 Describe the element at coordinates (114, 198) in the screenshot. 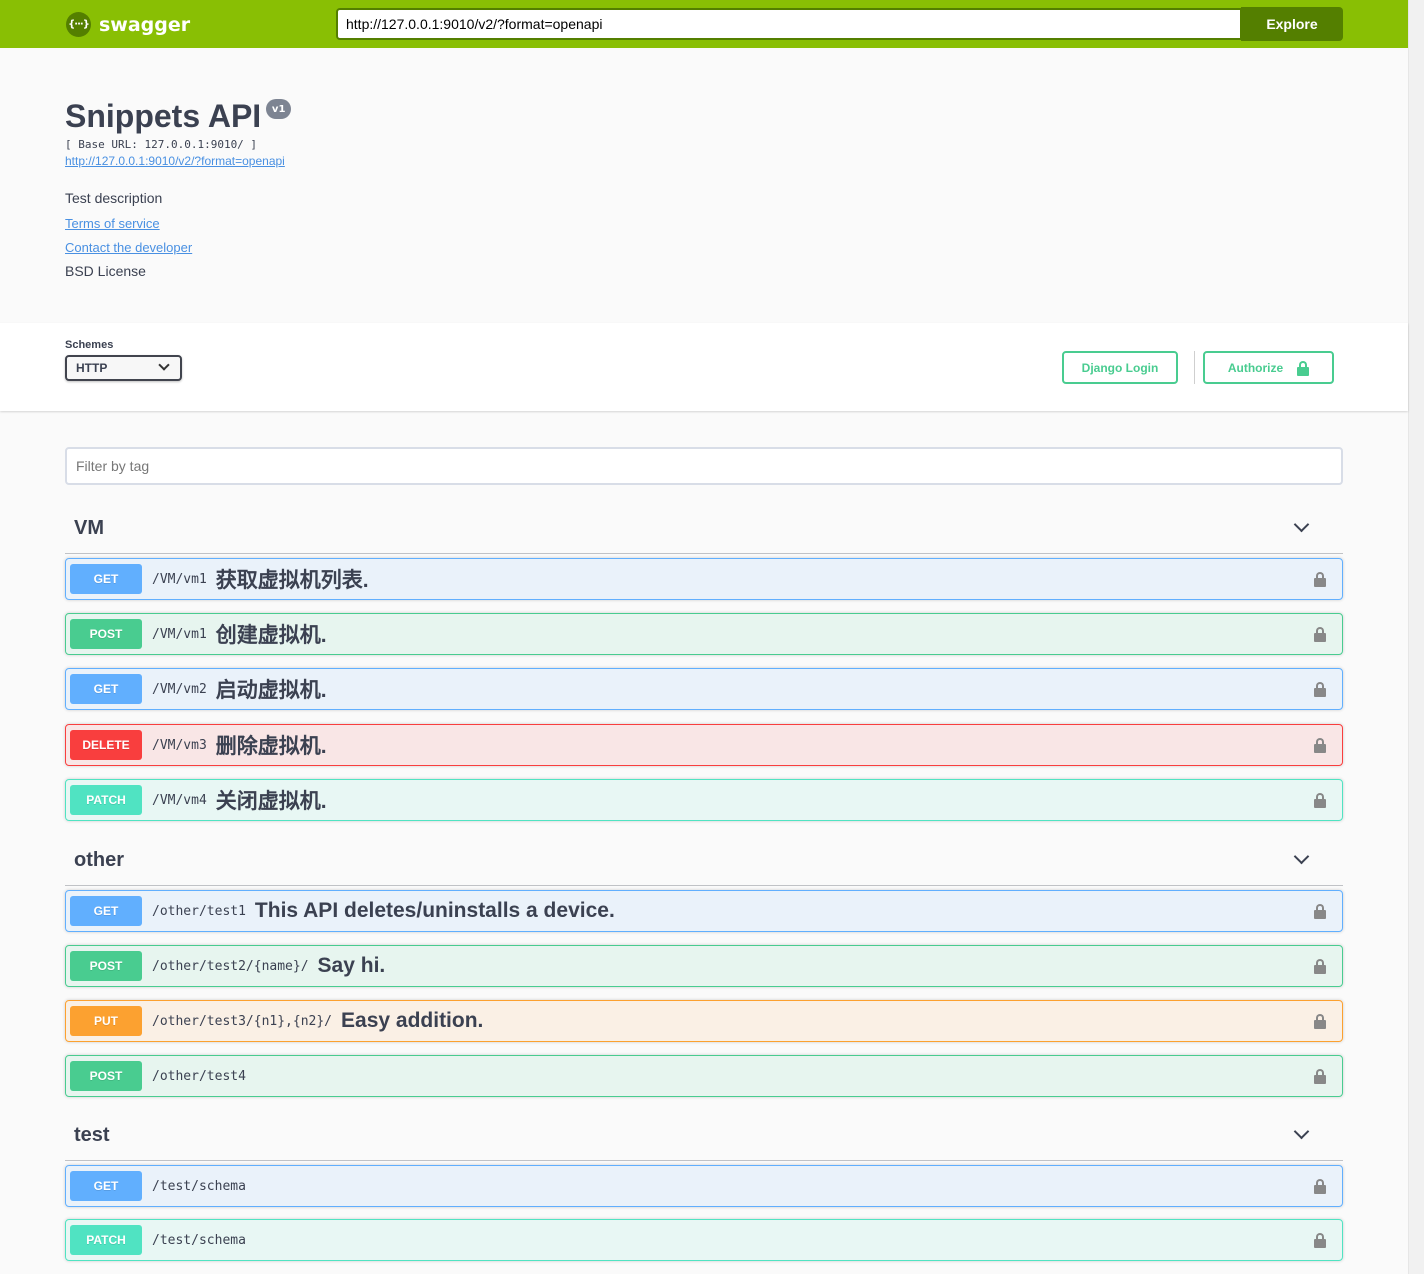

I see `api-description: Test description` at that location.